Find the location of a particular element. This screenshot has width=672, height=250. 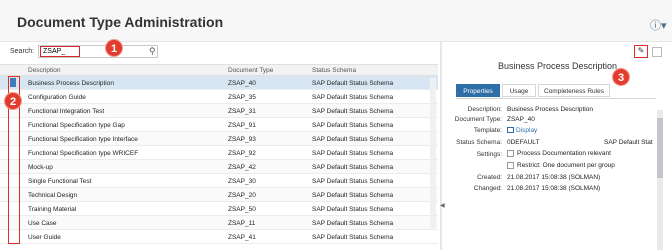

row-document-type: ZSAP_11 is located at coordinates (242, 223).